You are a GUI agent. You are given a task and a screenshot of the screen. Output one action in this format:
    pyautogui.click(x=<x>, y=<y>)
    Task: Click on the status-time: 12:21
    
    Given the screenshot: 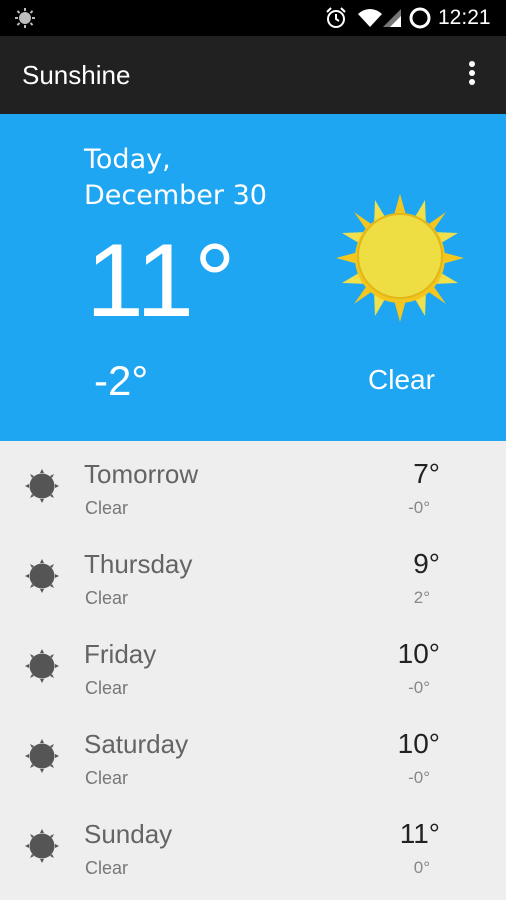 What is the action you would take?
    pyautogui.click(x=464, y=17)
    